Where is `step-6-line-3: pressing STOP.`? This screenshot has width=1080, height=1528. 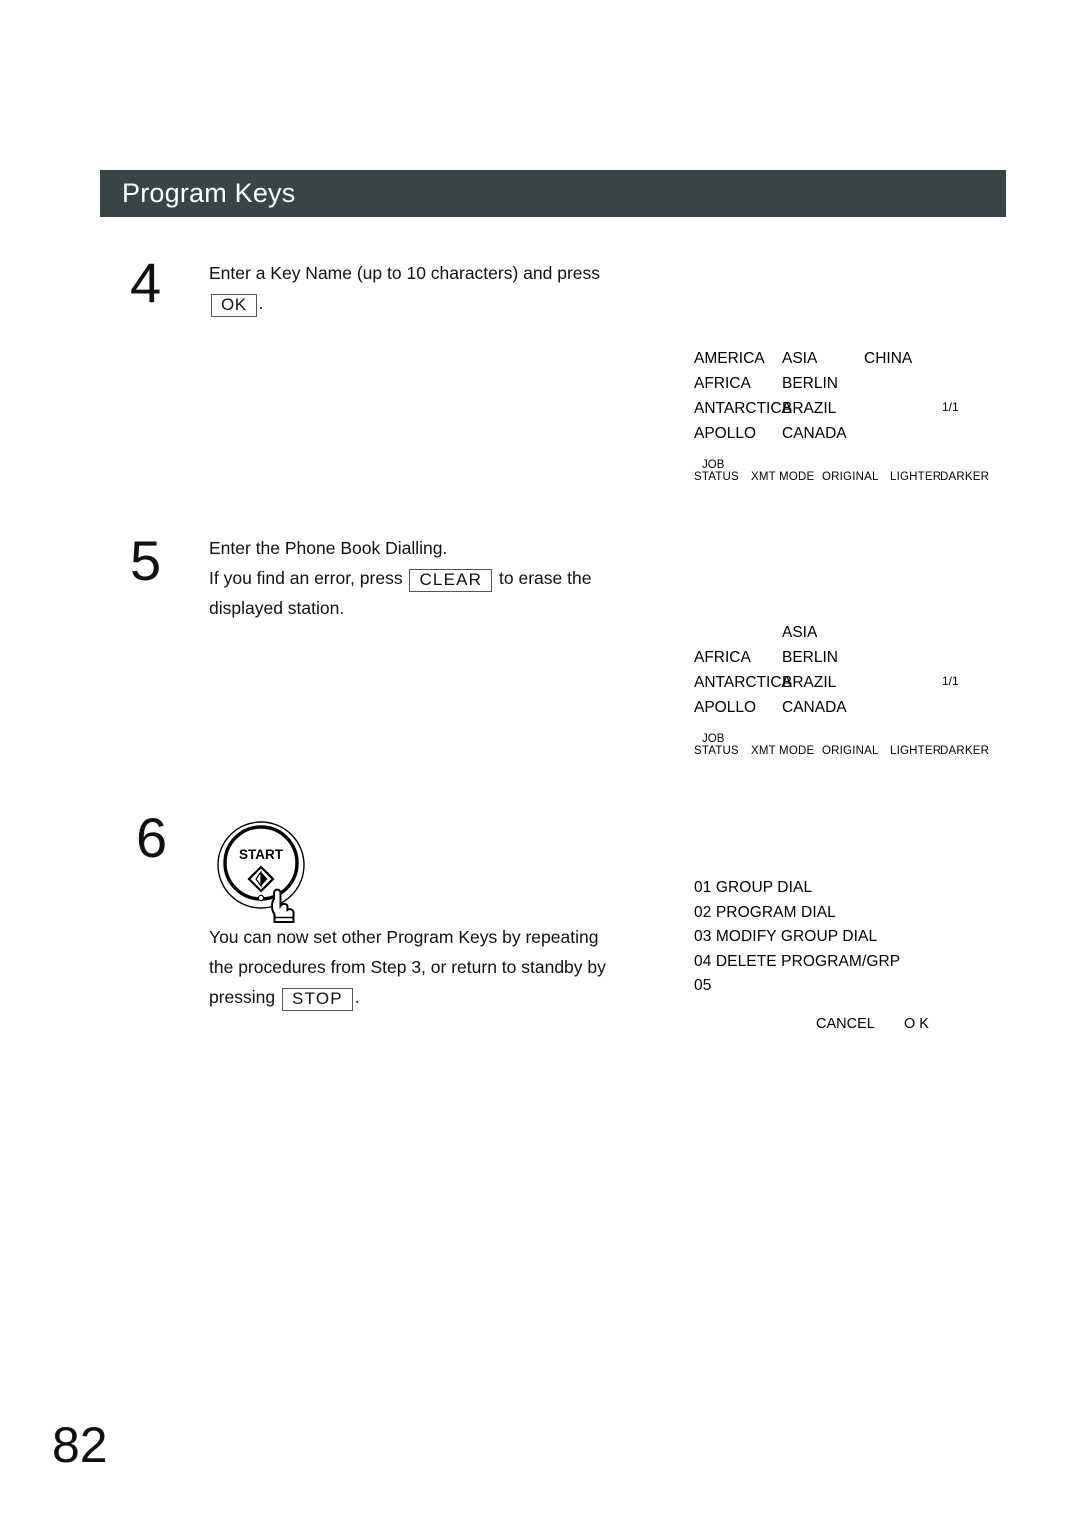
step-6-line-3: pressing STOP. is located at coordinates (449, 997).